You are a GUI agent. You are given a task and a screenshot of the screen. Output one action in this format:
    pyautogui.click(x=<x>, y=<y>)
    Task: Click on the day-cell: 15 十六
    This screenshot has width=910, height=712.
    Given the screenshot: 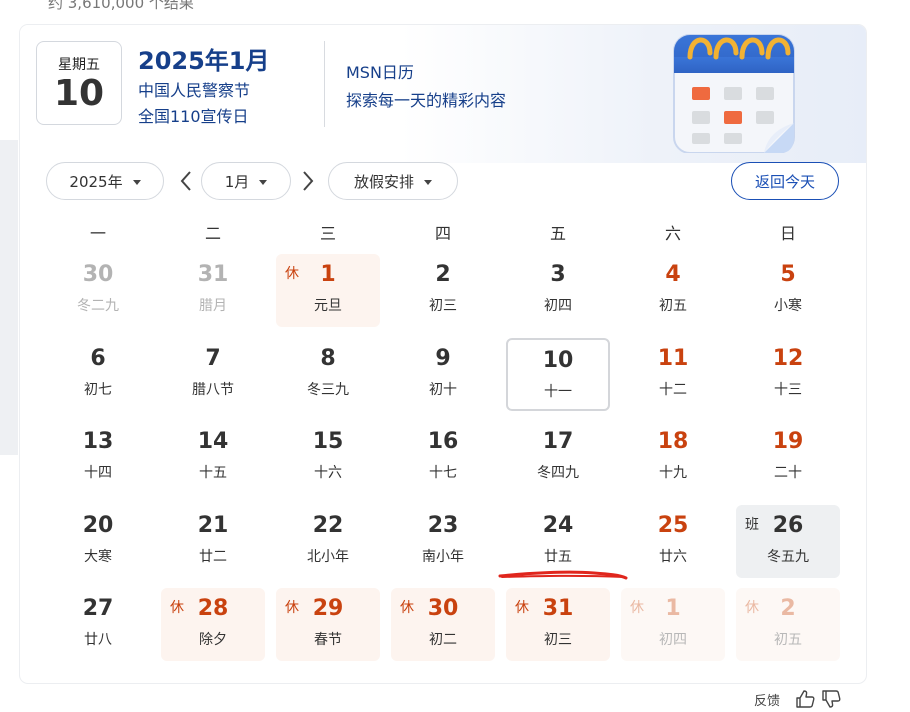 What is the action you would take?
    pyautogui.click(x=328, y=457)
    